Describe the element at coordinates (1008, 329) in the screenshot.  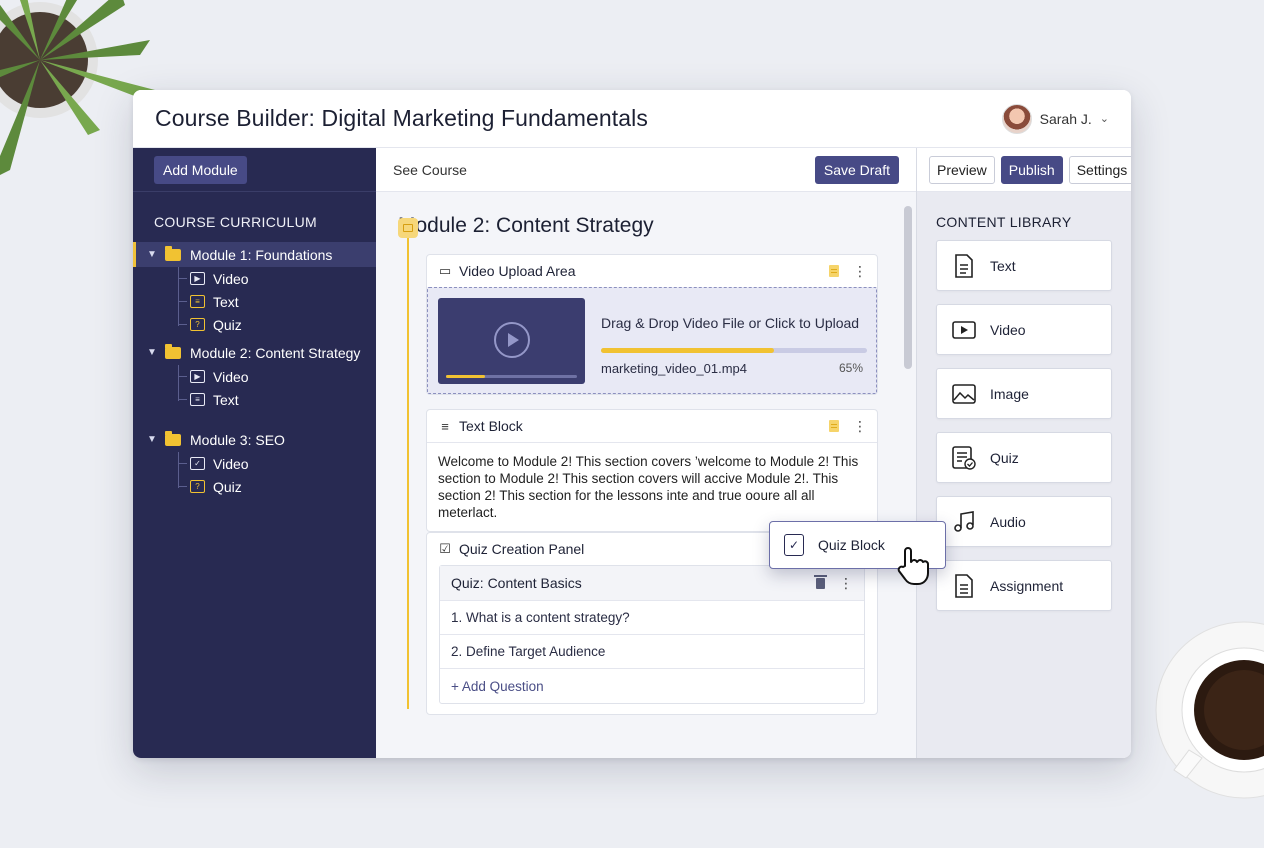
I see `library-item-label: Video` at that location.